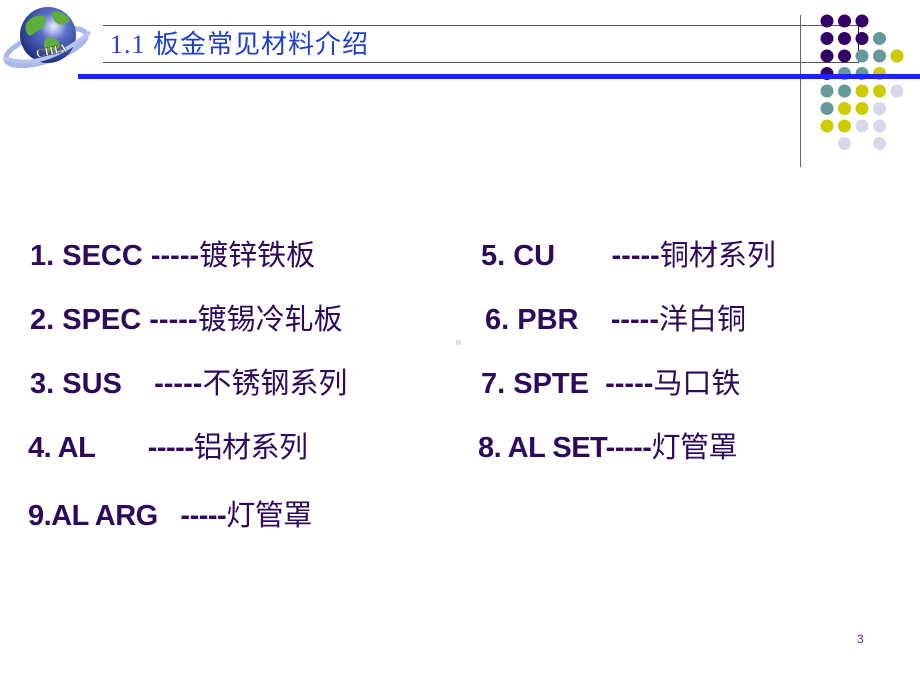 The height and width of the screenshot is (690, 920). Describe the element at coordinates (115, 256) in the screenshot. I see `material-code: 1. SECC -----` at that location.